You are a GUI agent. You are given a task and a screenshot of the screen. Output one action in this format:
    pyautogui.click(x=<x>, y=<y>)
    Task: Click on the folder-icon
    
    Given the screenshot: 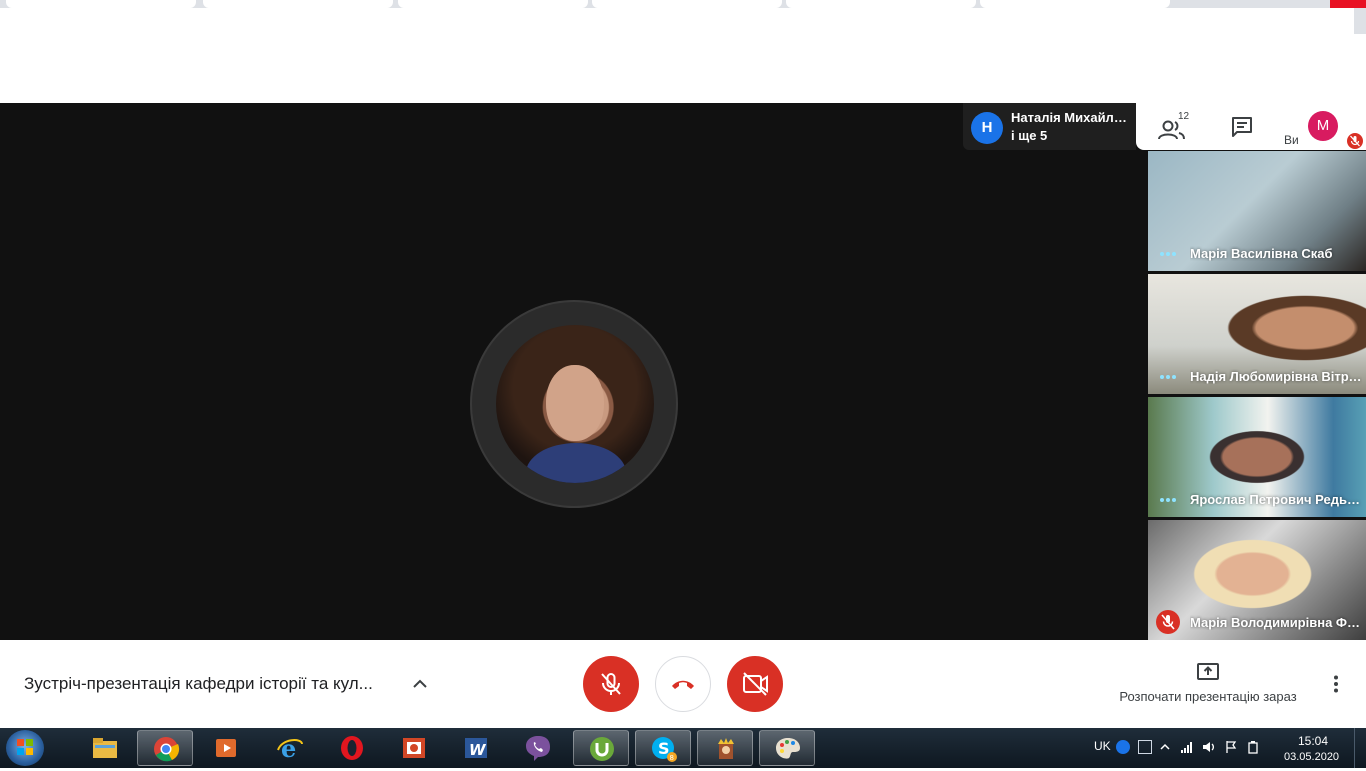 What is the action you would take?
    pyautogui.click(x=105, y=748)
    